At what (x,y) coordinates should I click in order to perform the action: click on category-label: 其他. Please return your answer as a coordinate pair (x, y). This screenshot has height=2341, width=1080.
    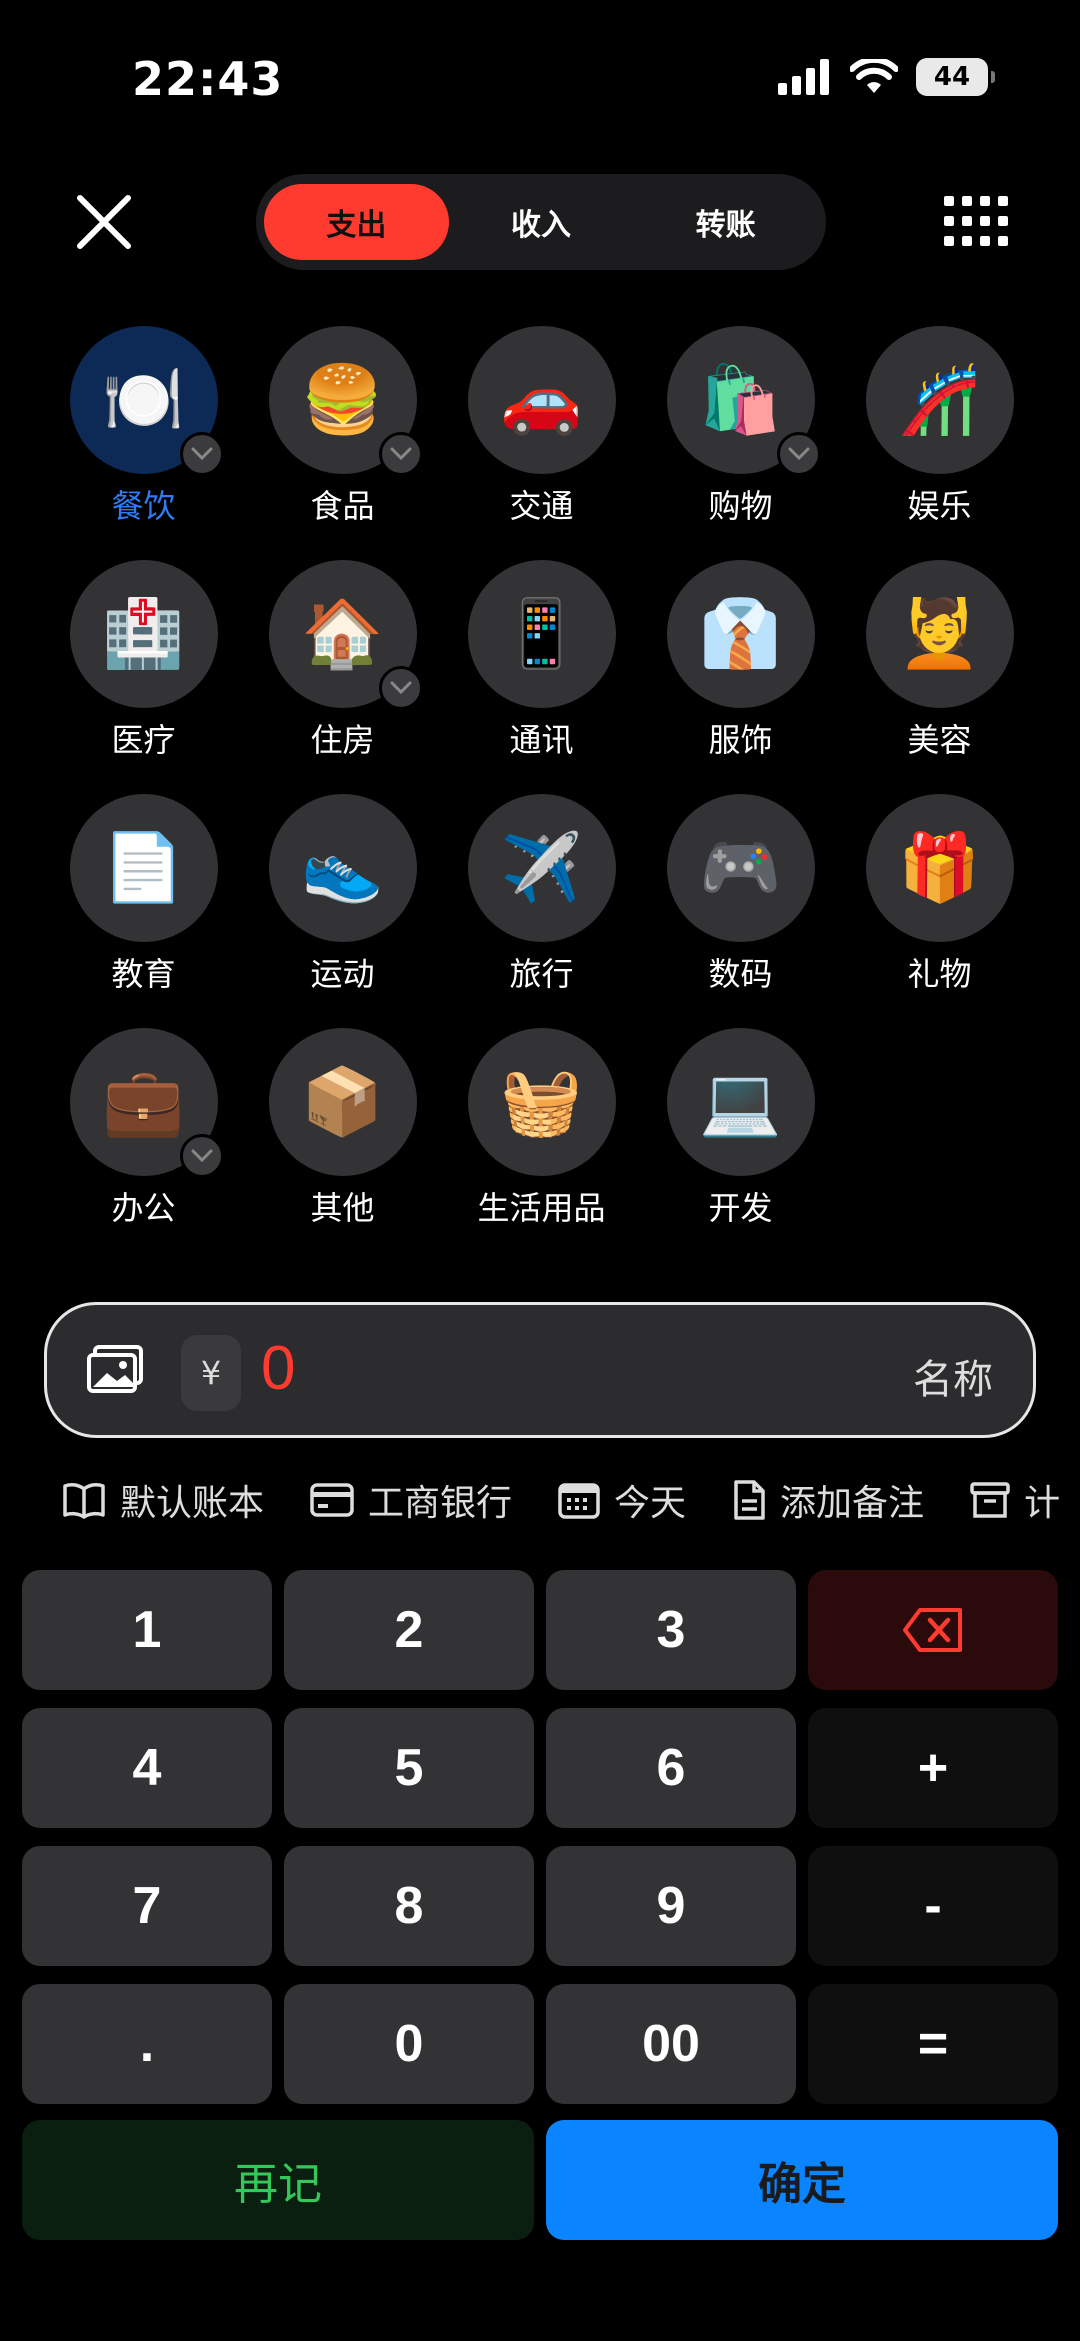
    Looking at the image, I should click on (342, 1208).